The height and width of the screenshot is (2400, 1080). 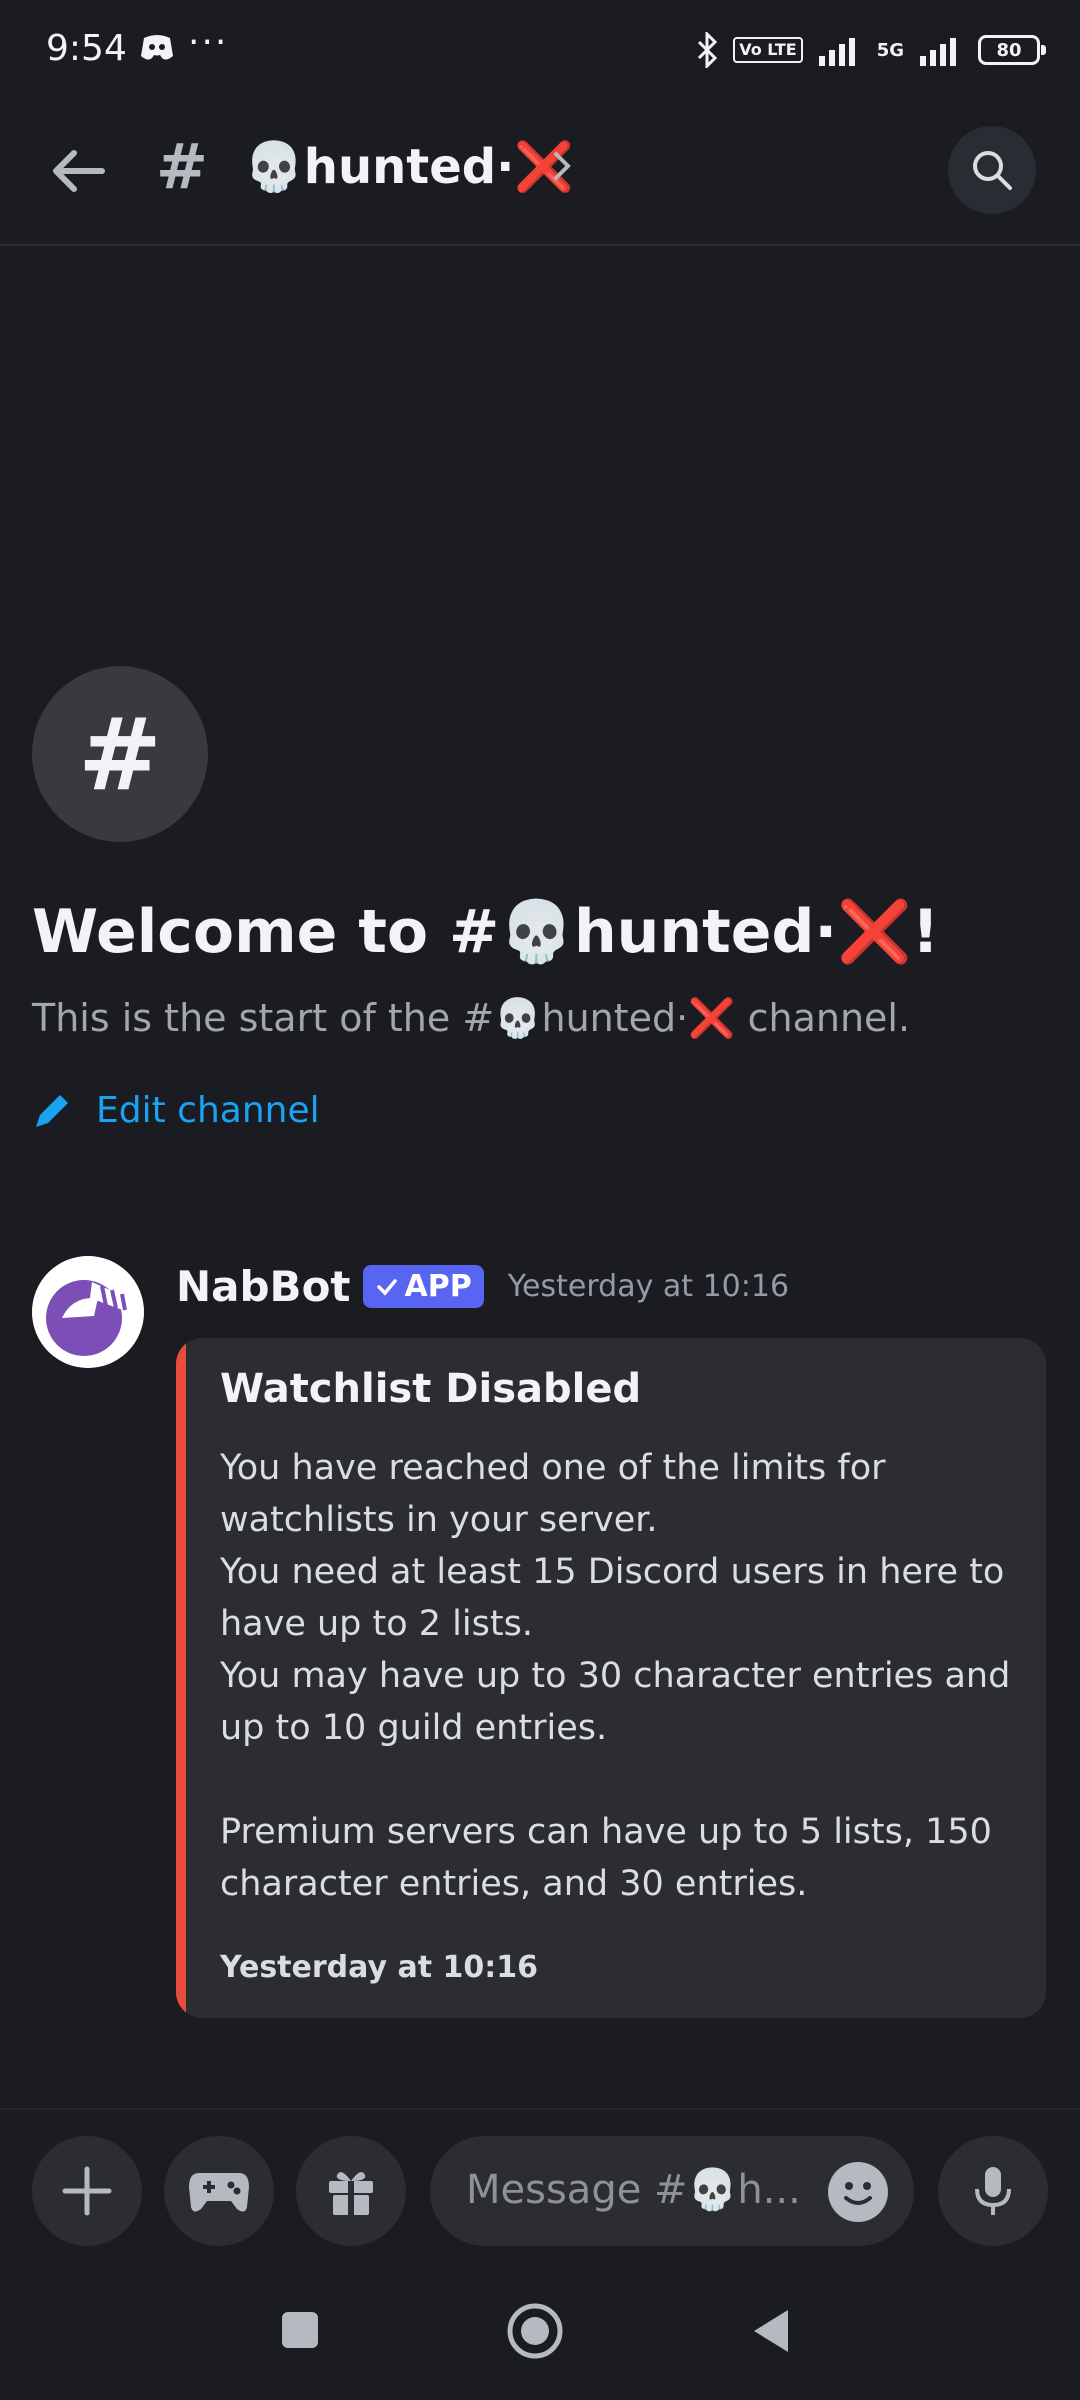 I want to click on status-more-dots: ···, so click(x=208, y=42).